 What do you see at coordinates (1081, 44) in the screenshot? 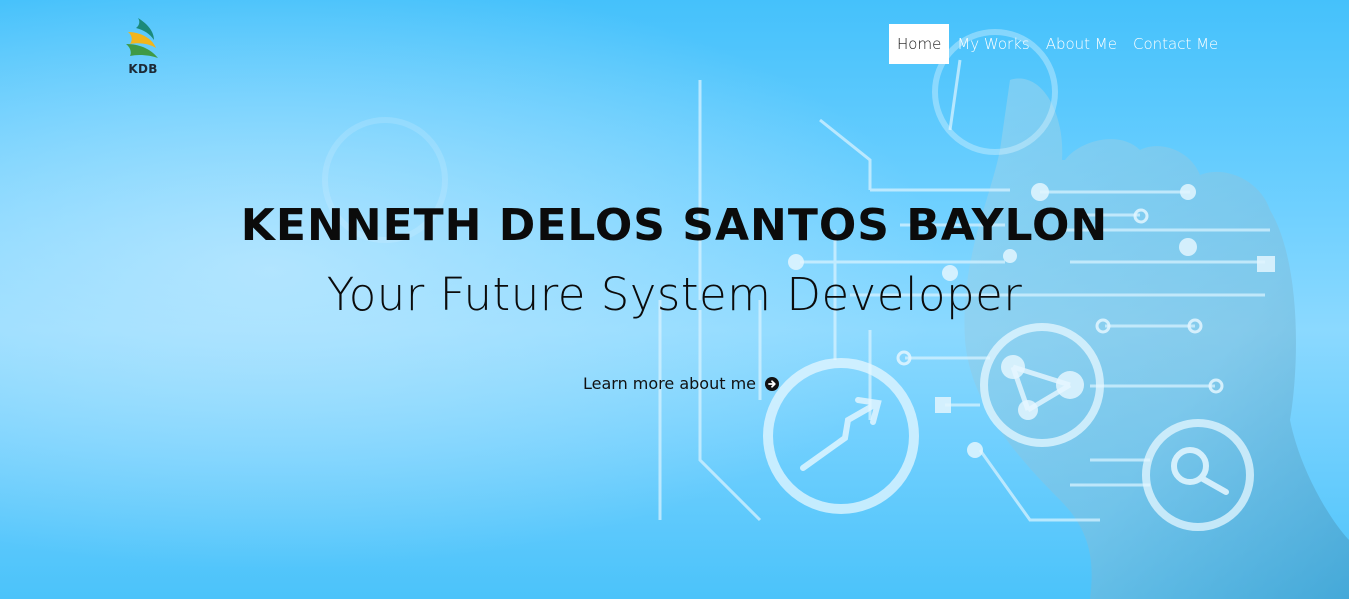
I see `nav-item-about-me: About Me` at bounding box center [1081, 44].